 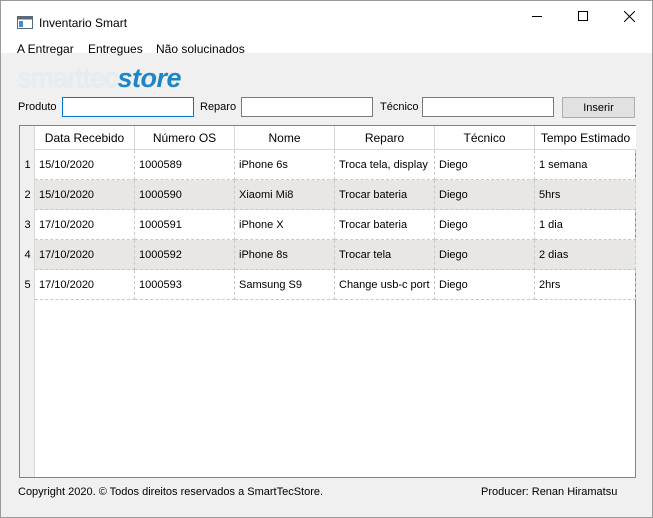 I want to click on produto-label: Produto, so click(x=37, y=107).